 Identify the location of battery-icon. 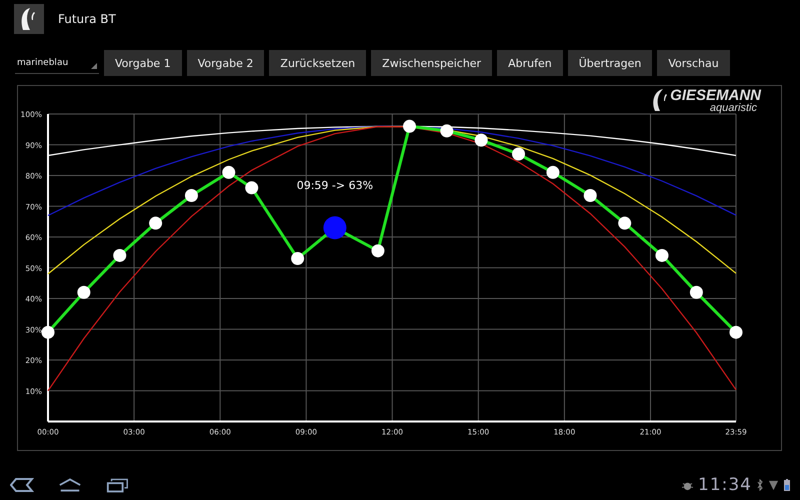
(787, 485).